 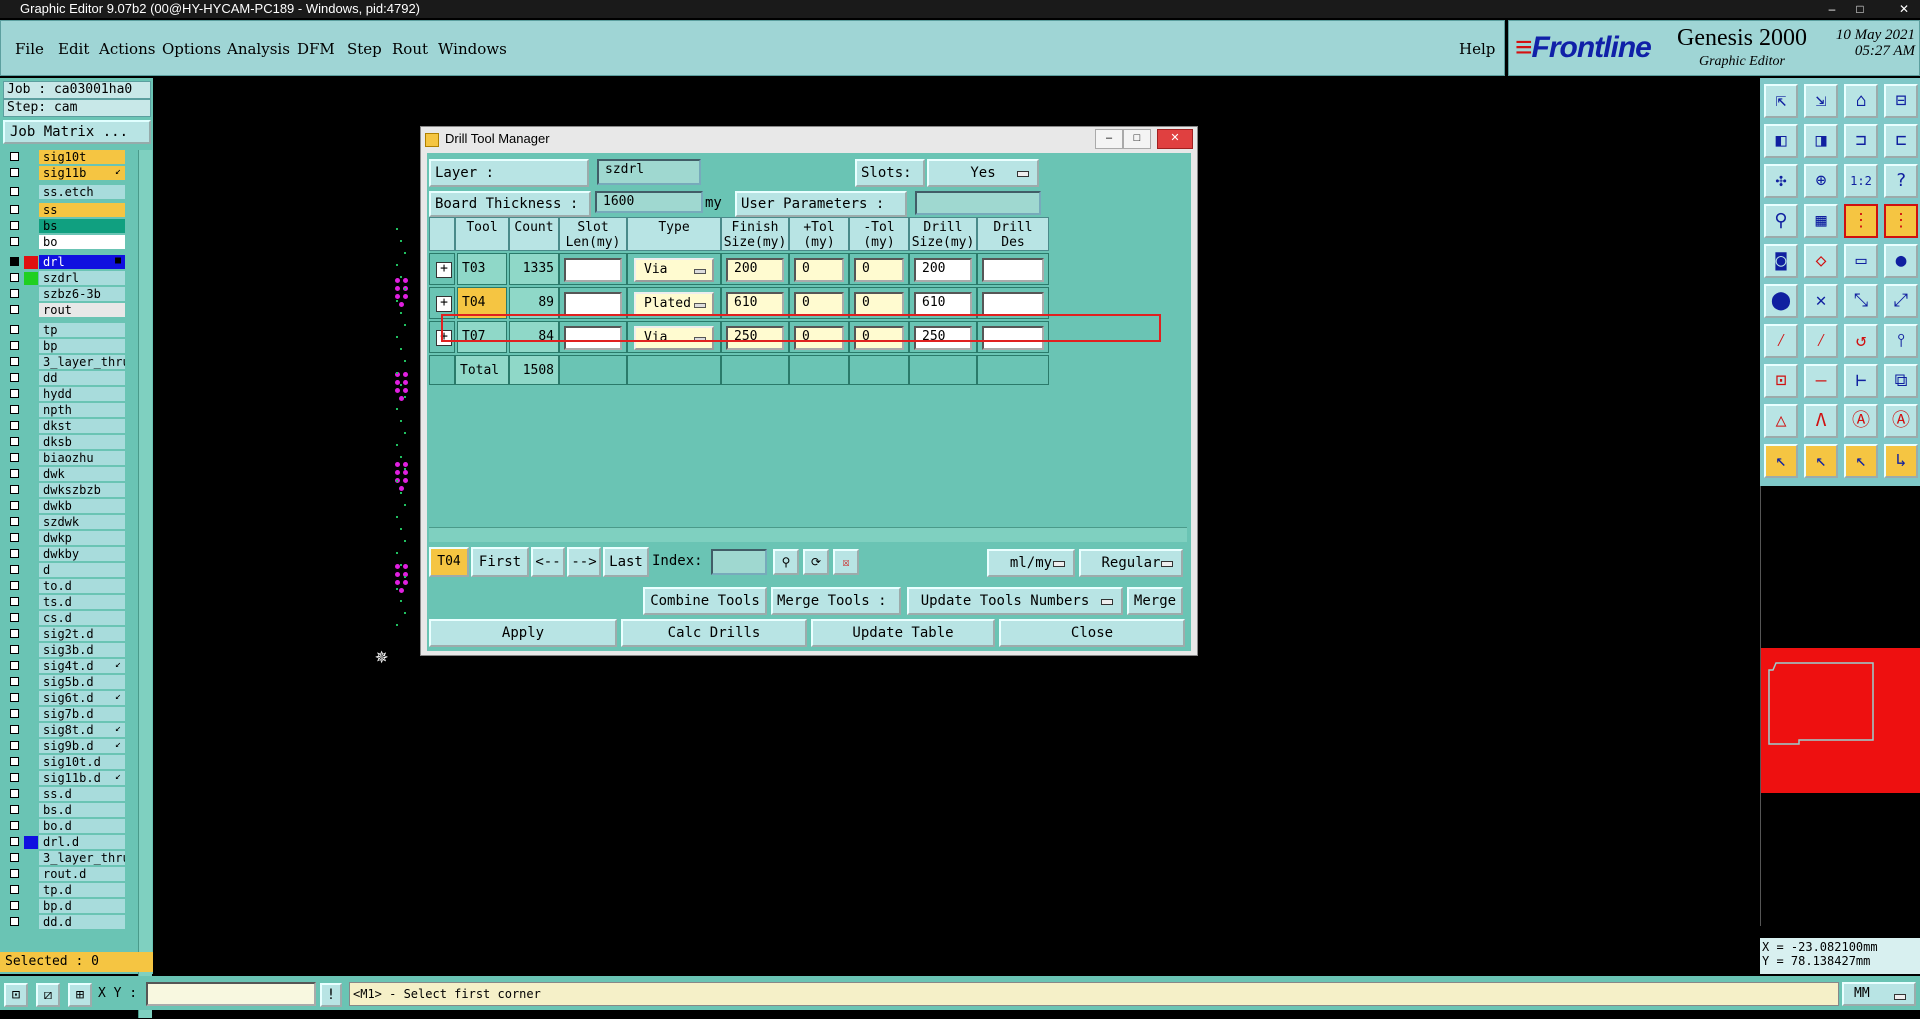 What do you see at coordinates (64, 826) in the screenshot?
I see `layer-row: bo.d` at bounding box center [64, 826].